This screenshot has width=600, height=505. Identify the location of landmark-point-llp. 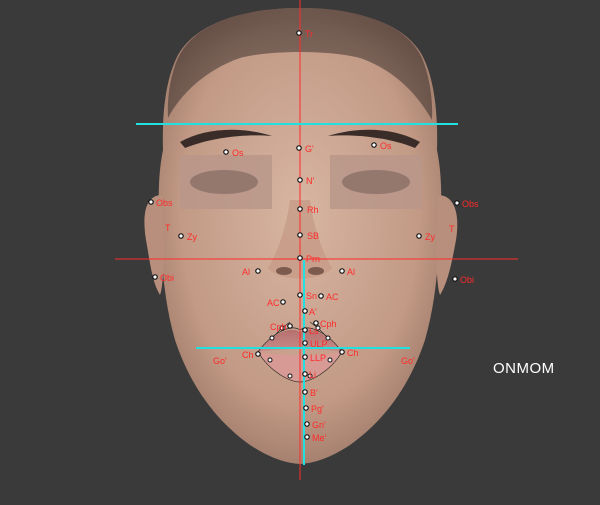
(305, 357).